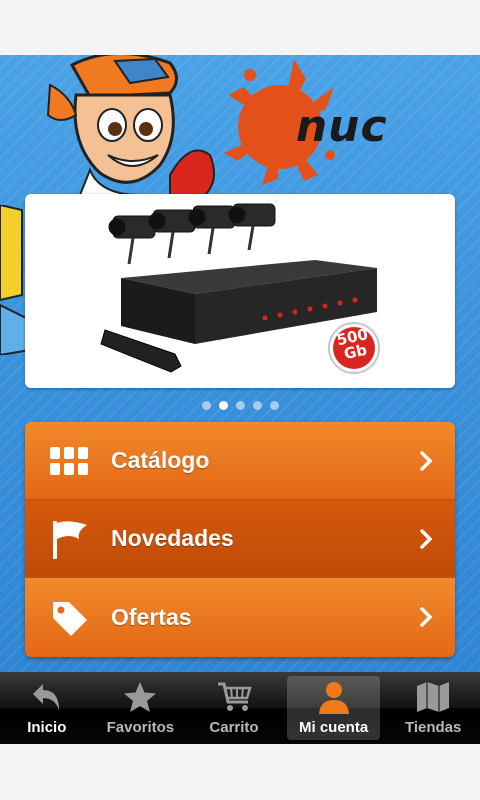 This screenshot has height=800, width=480. Describe the element at coordinates (223, 405) in the screenshot. I see `carousel-dot-active` at that location.